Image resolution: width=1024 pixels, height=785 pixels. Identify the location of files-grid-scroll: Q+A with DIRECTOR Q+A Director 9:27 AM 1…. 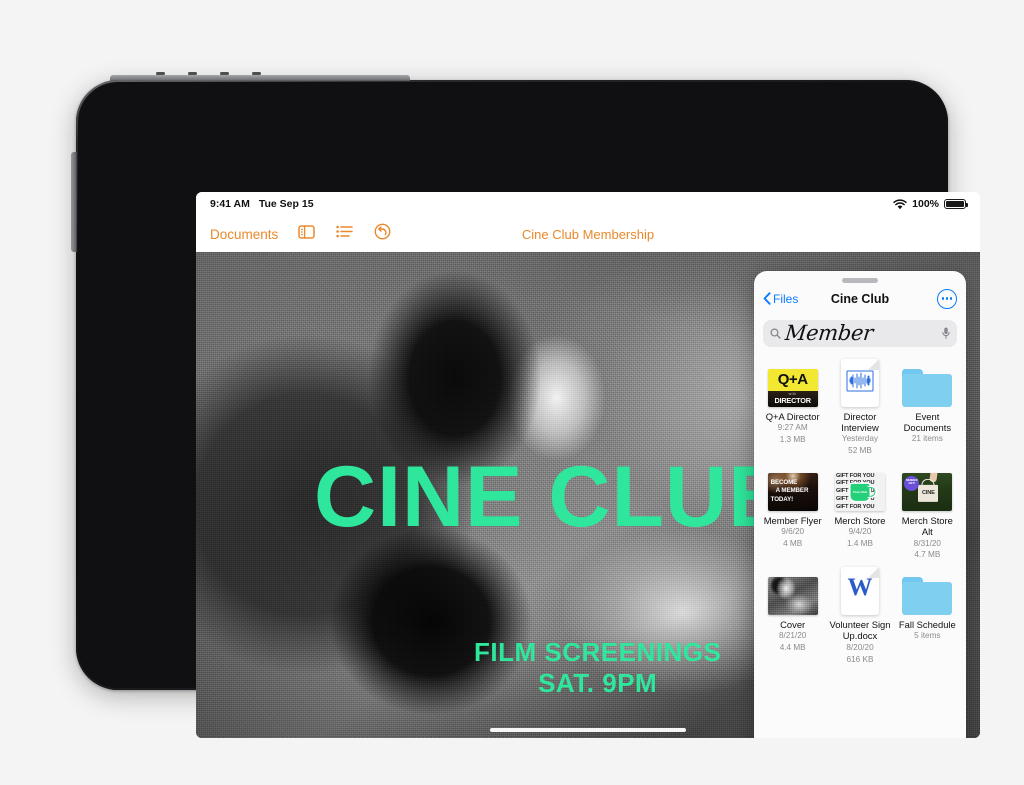
(860, 544).